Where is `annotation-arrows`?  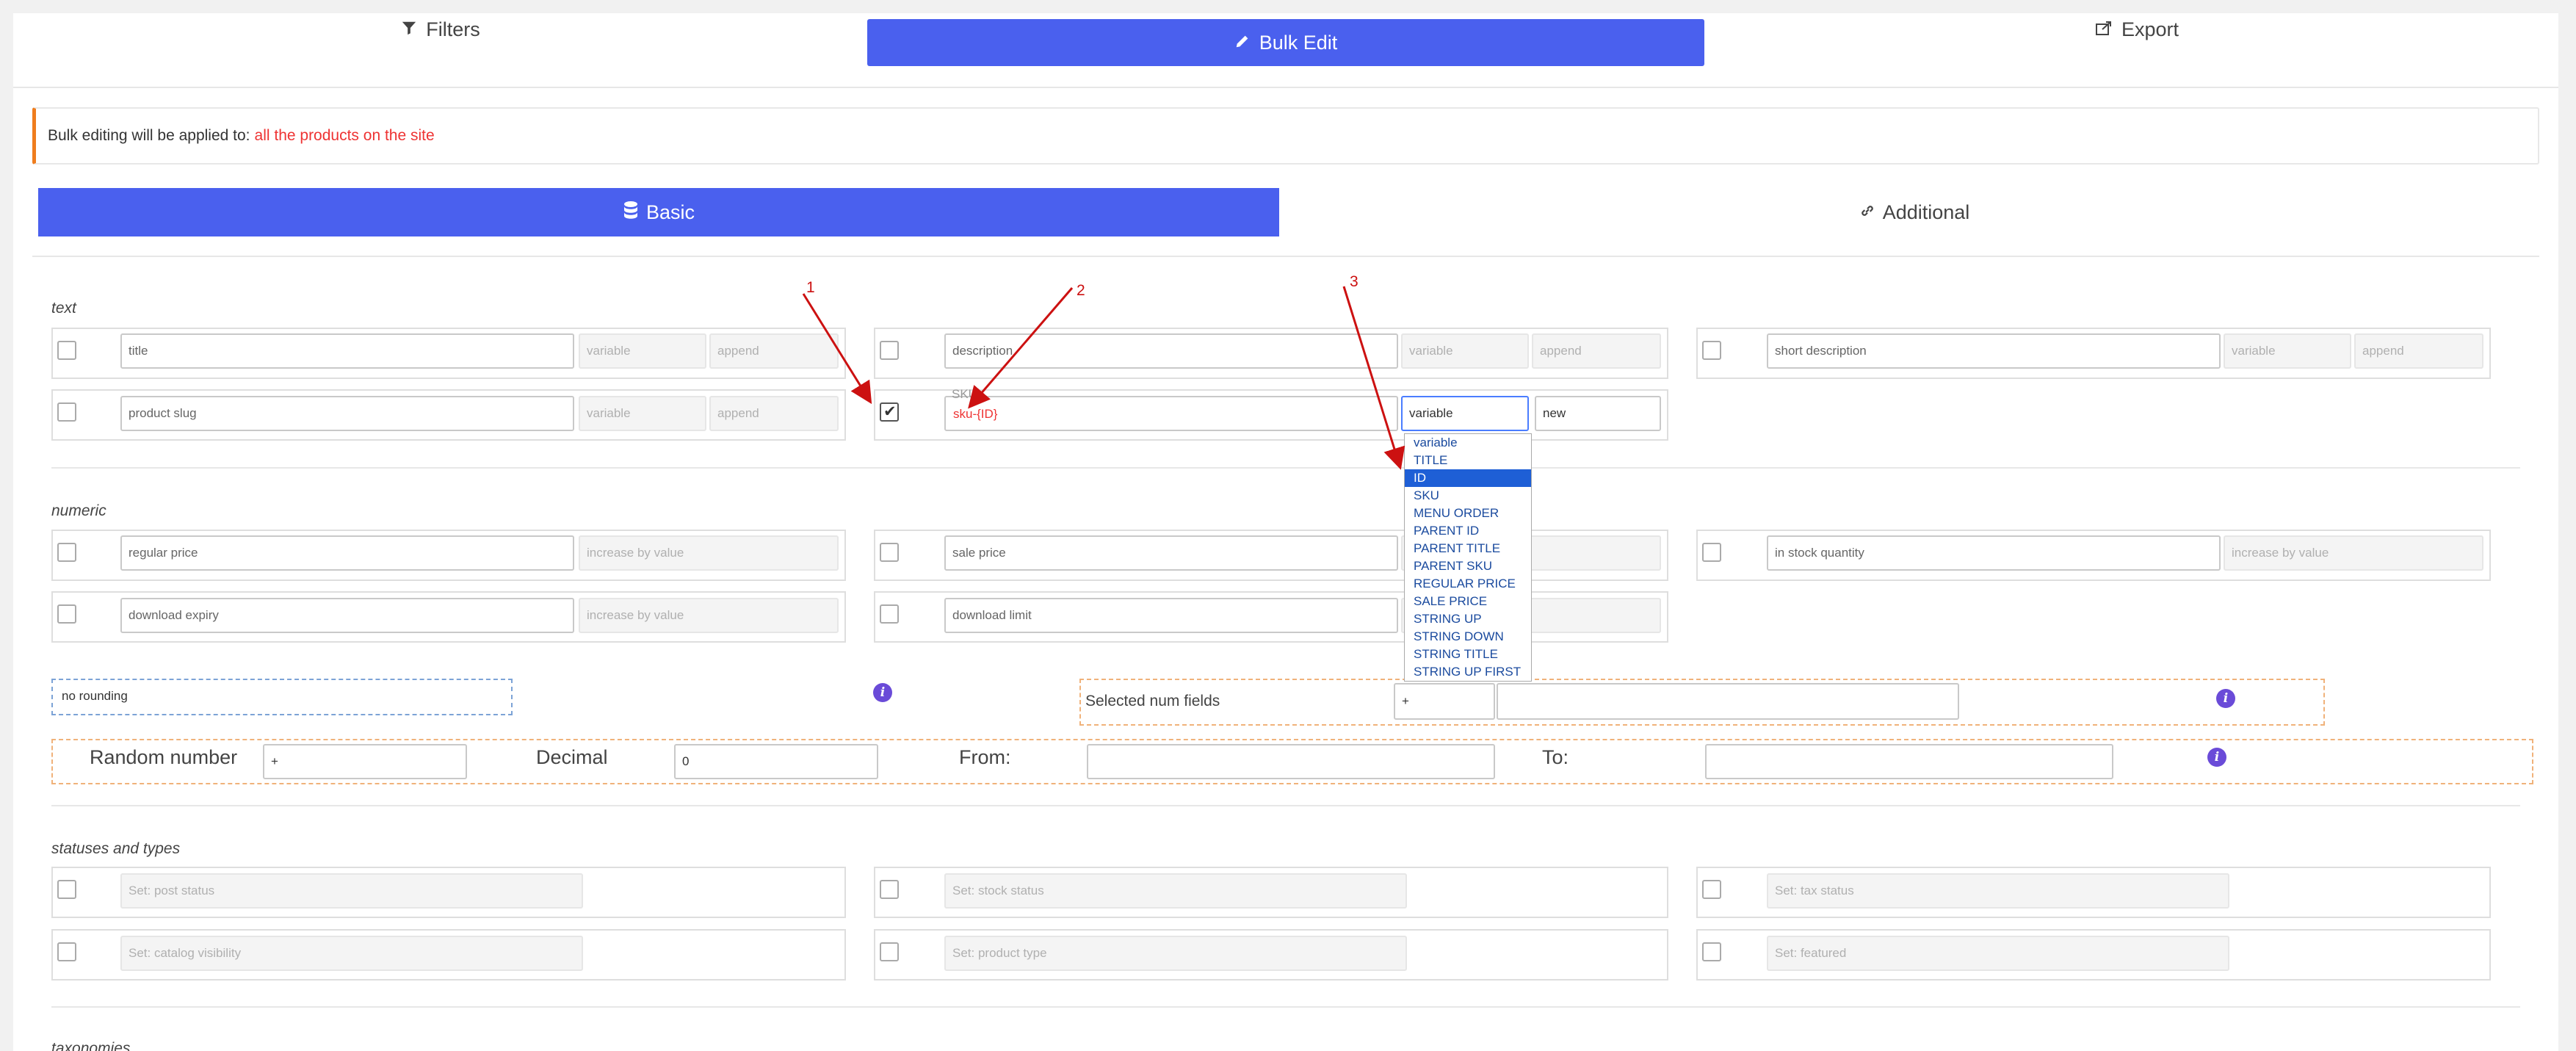
annotation-arrows is located at coordinates (1103, 378).